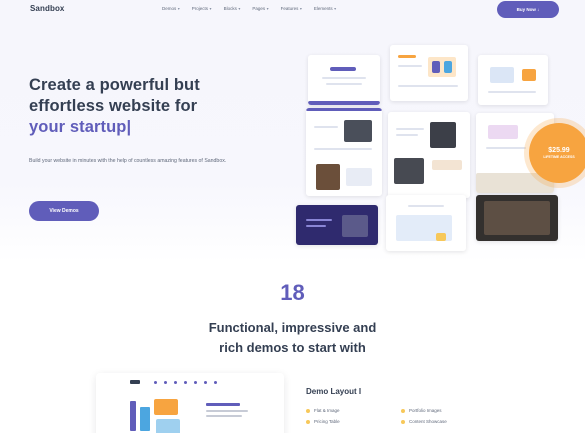 This screenshot has width=585, height=433. I want to click on feature-label: Content Showcase, so click(428, 421).